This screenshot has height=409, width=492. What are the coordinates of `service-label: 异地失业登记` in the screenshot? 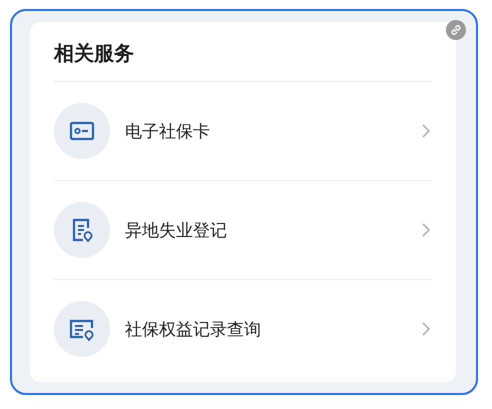 It's located at (176, 231).